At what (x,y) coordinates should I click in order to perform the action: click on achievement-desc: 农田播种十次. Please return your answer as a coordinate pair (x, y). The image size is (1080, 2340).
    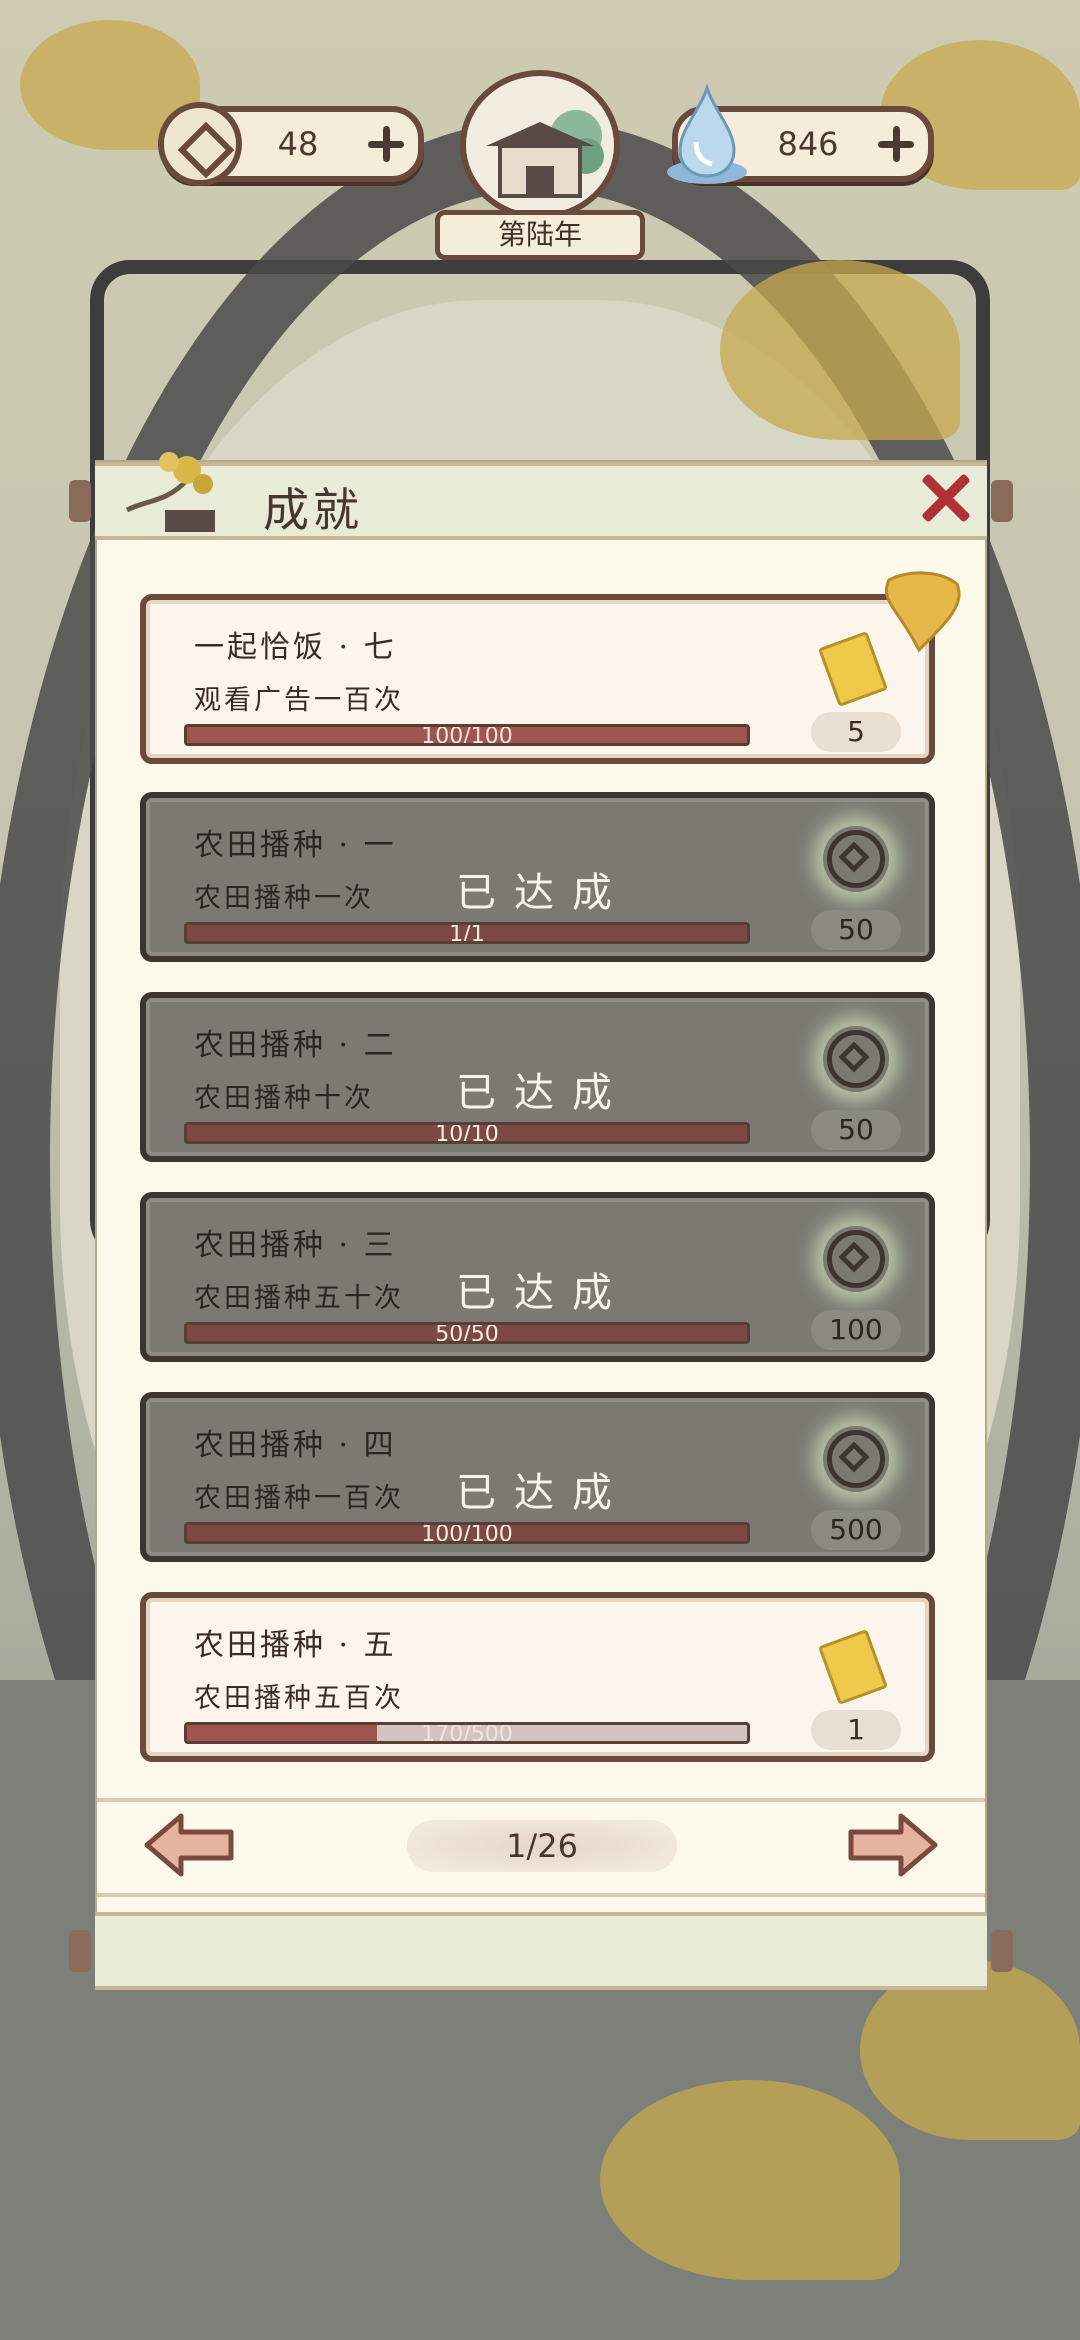
    Looking at the image, I should click on (284, 1098).